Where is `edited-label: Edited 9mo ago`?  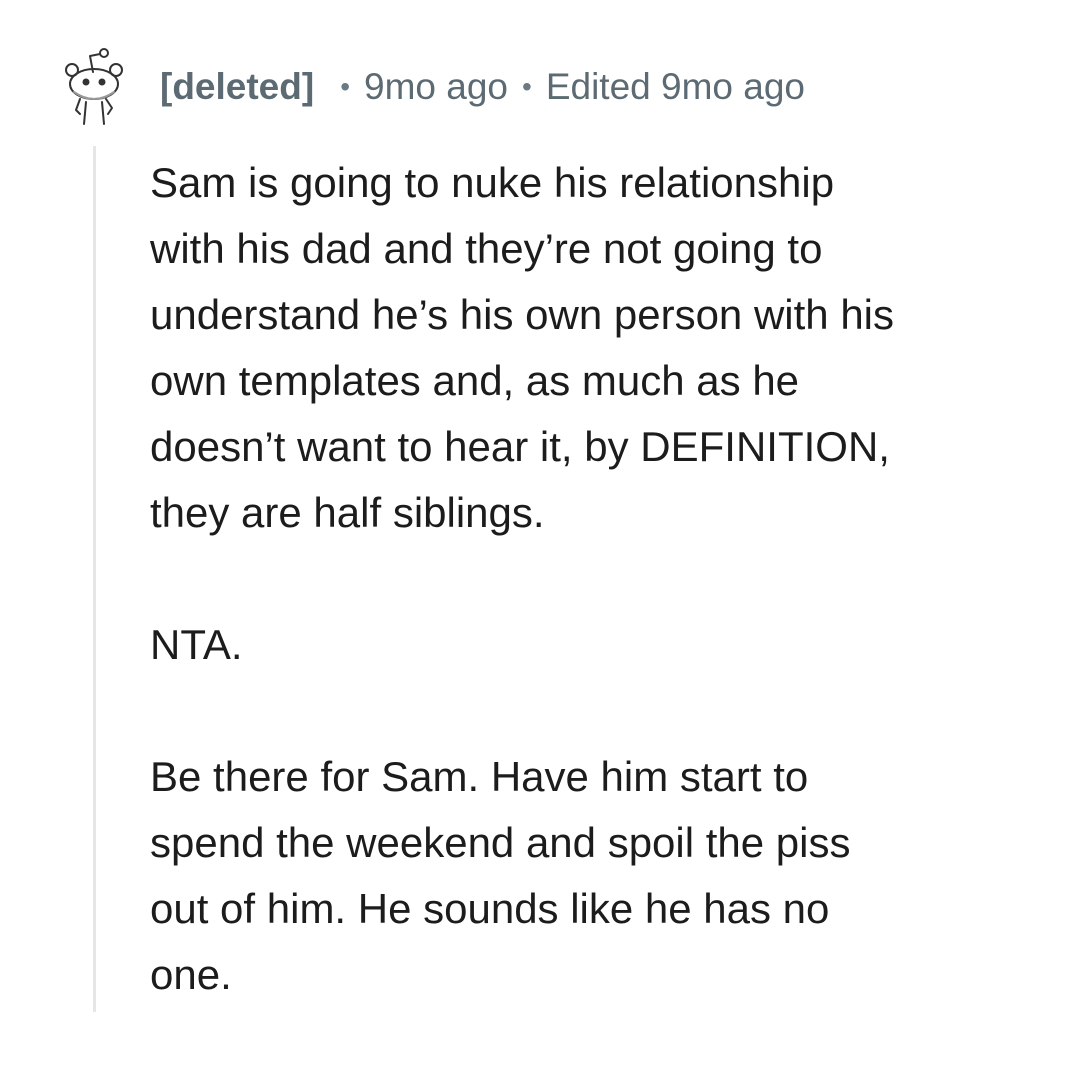
edited-label: Edited 9mo ago is located at coordinates (675, 86).